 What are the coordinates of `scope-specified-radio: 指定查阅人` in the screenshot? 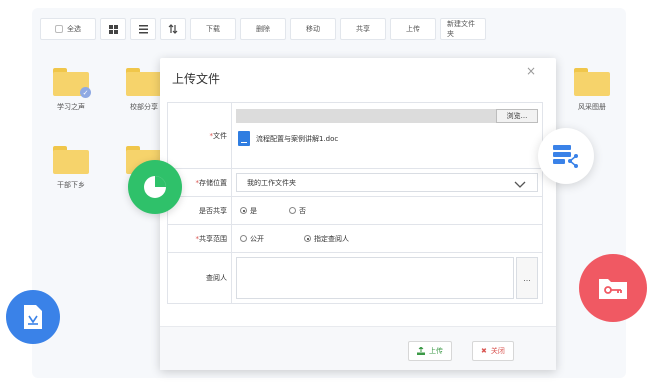 It's located at (326, 239).